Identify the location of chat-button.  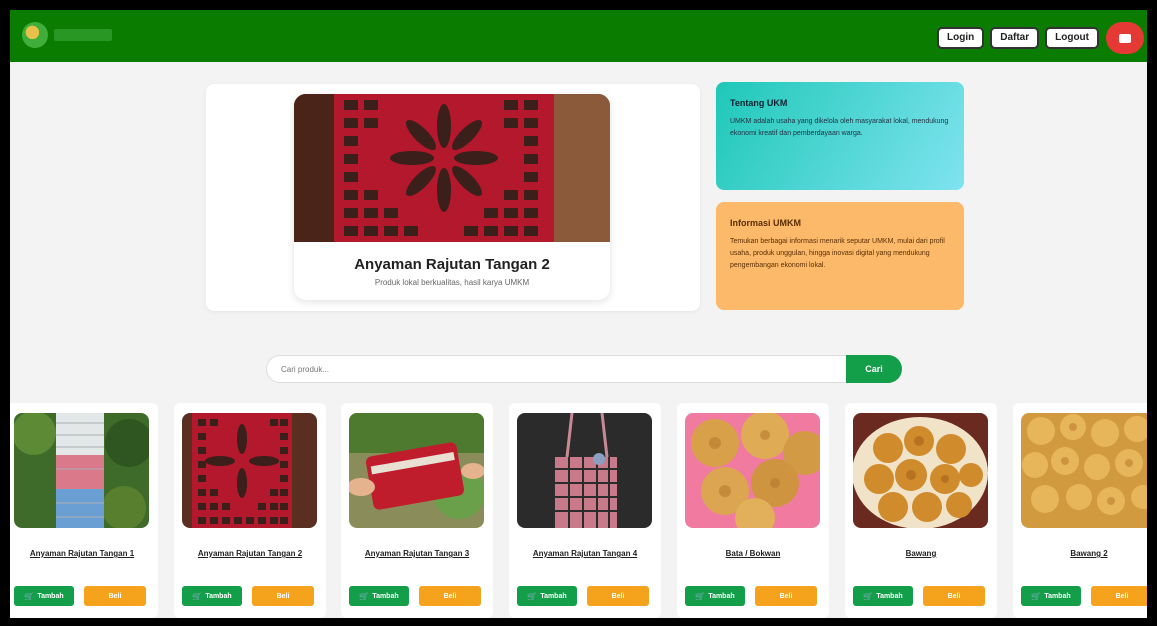
(1125, 38).